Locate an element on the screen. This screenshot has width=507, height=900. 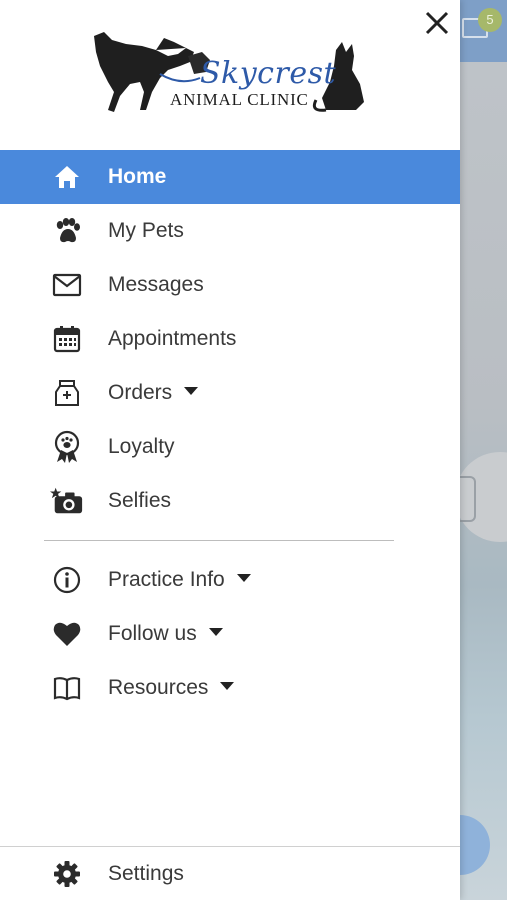
home-icon is located at coordinates (67, 177).